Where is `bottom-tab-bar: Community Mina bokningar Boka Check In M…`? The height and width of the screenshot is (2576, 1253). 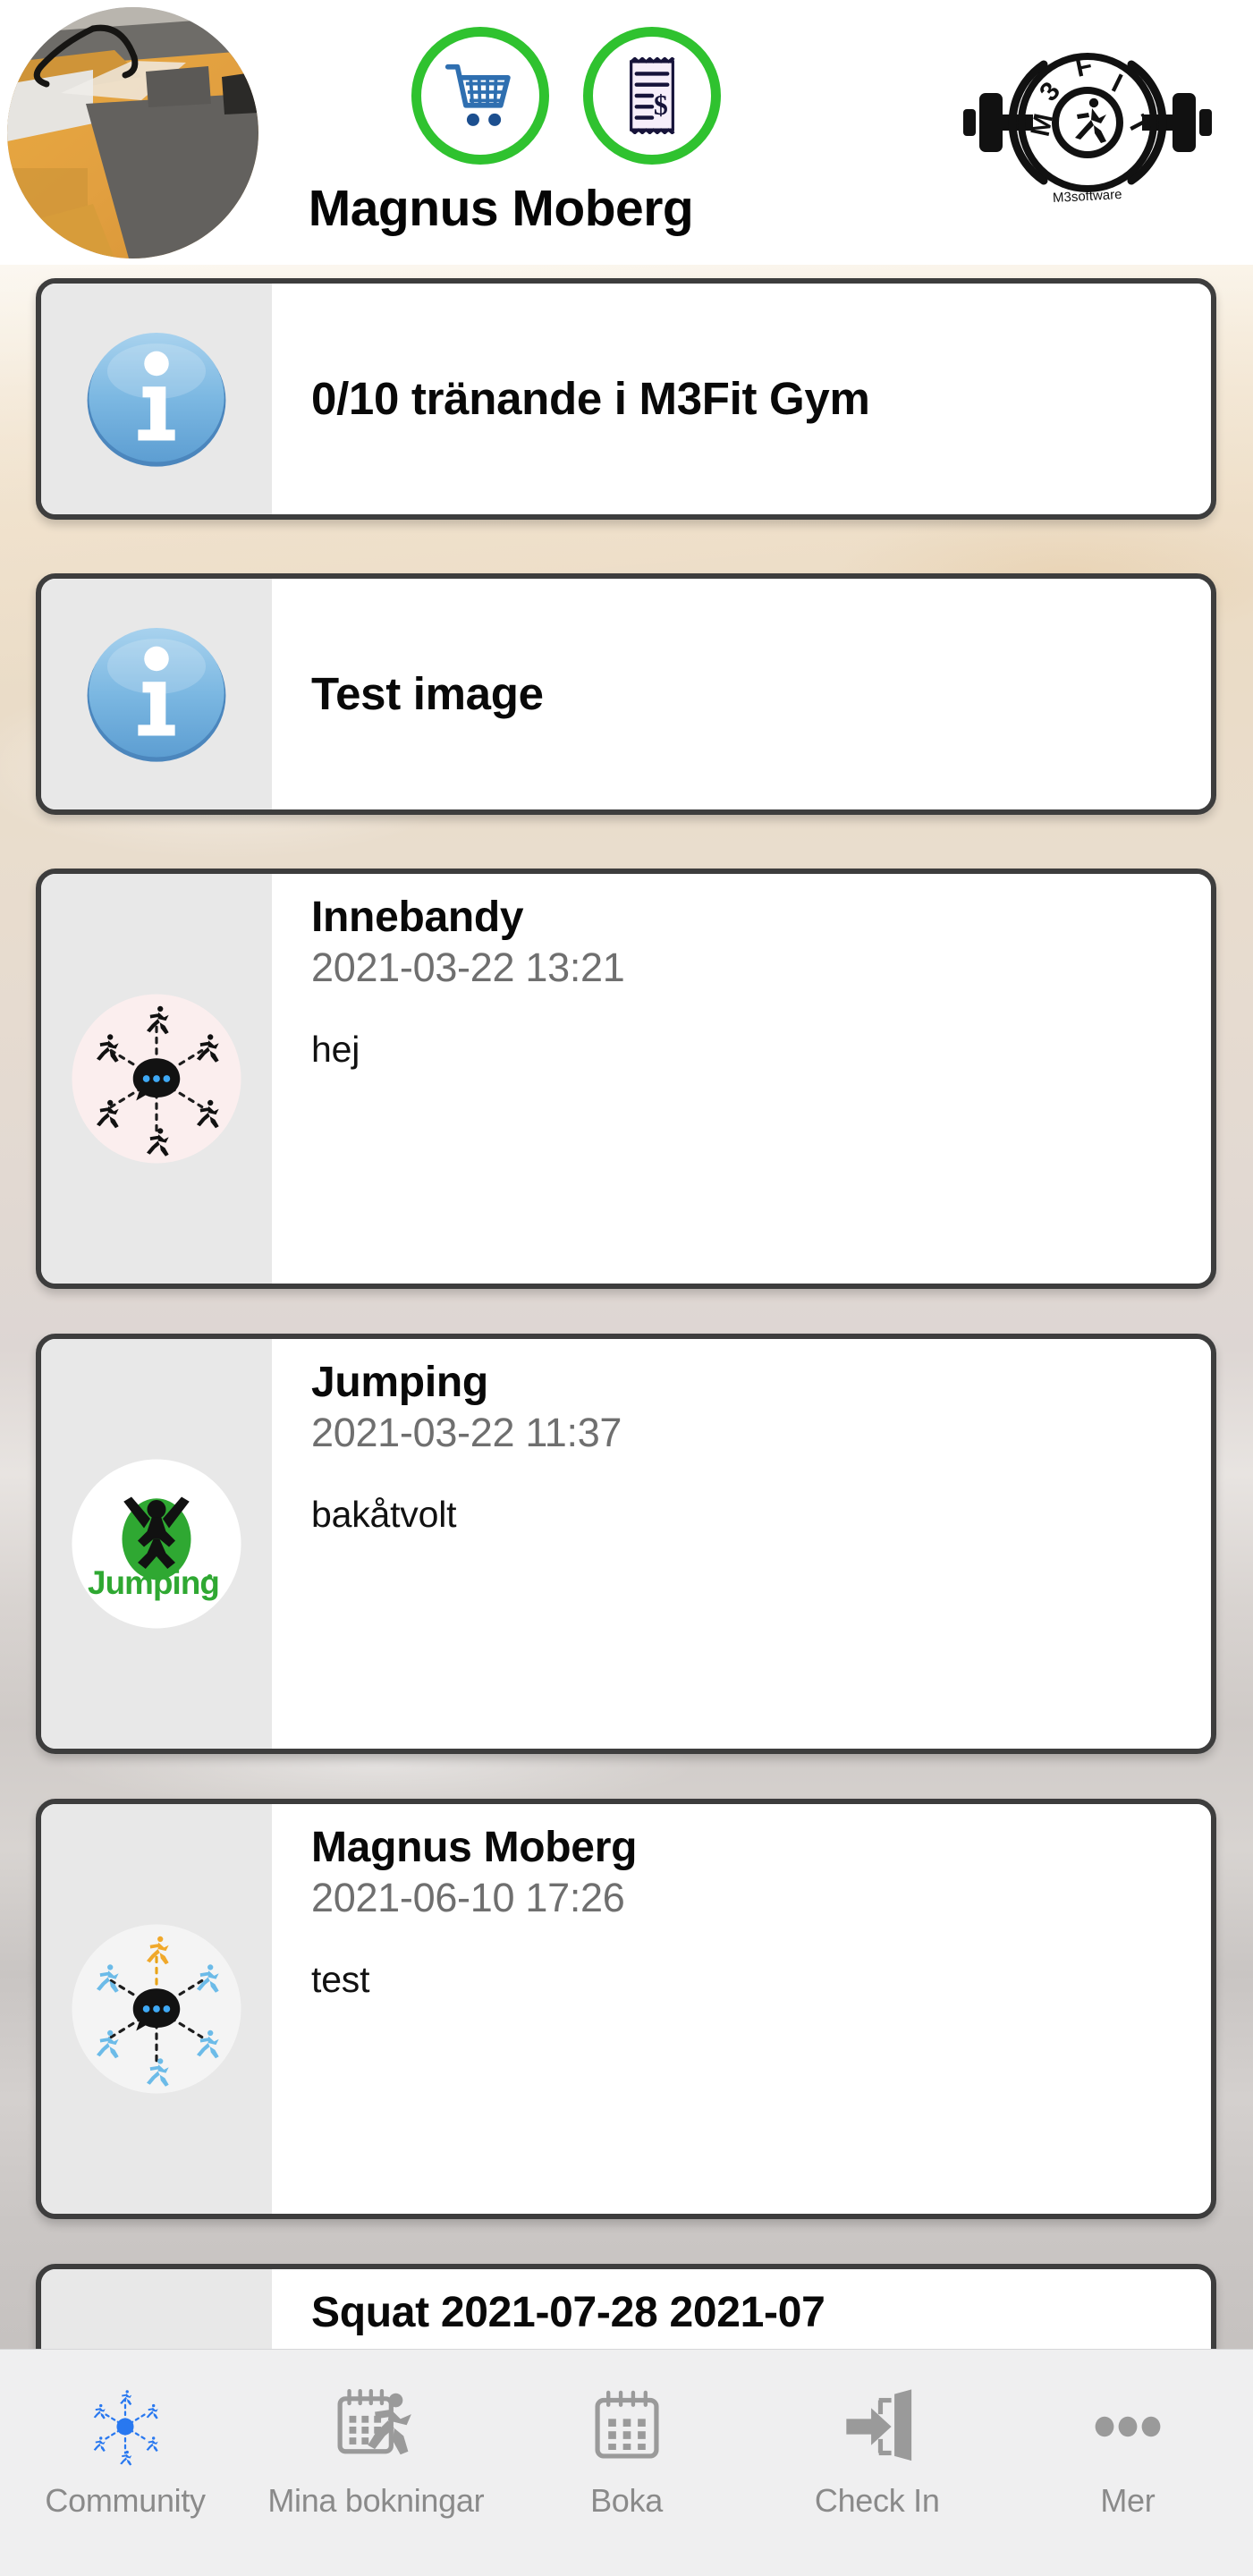
bottom-tab-bar: Community Mina bokningar Boka Check In M… is located at coordinates (626, 2462).